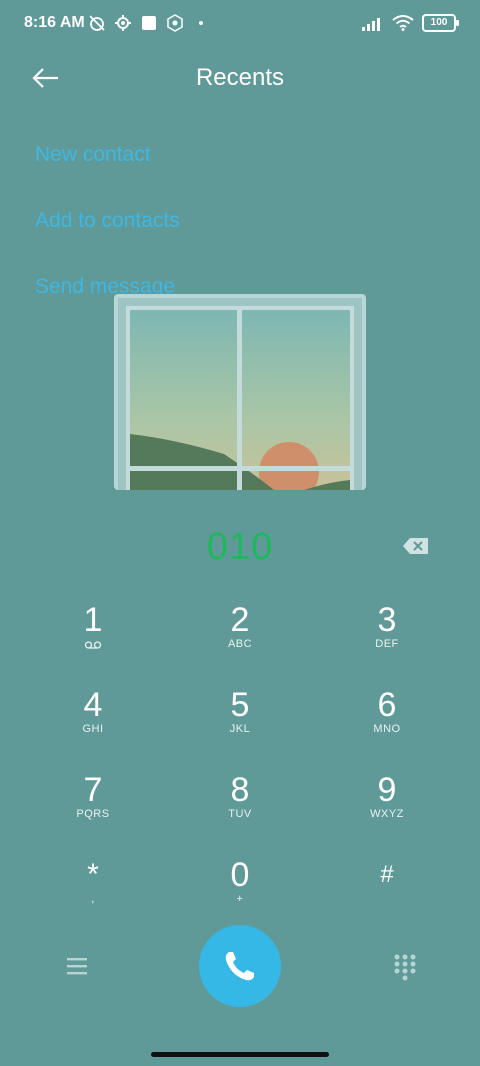 The image size is (480, 1066). Describe the element at coordinates (387, 705) in the screenshot. I see `key-digit: 6` at that location.